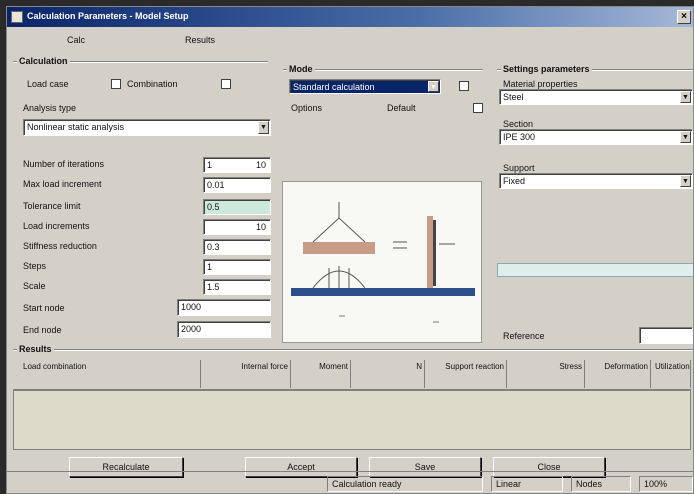 The height and width of the screenshot is (494, 694). I want to click on structure-preview, so click(382, 262).